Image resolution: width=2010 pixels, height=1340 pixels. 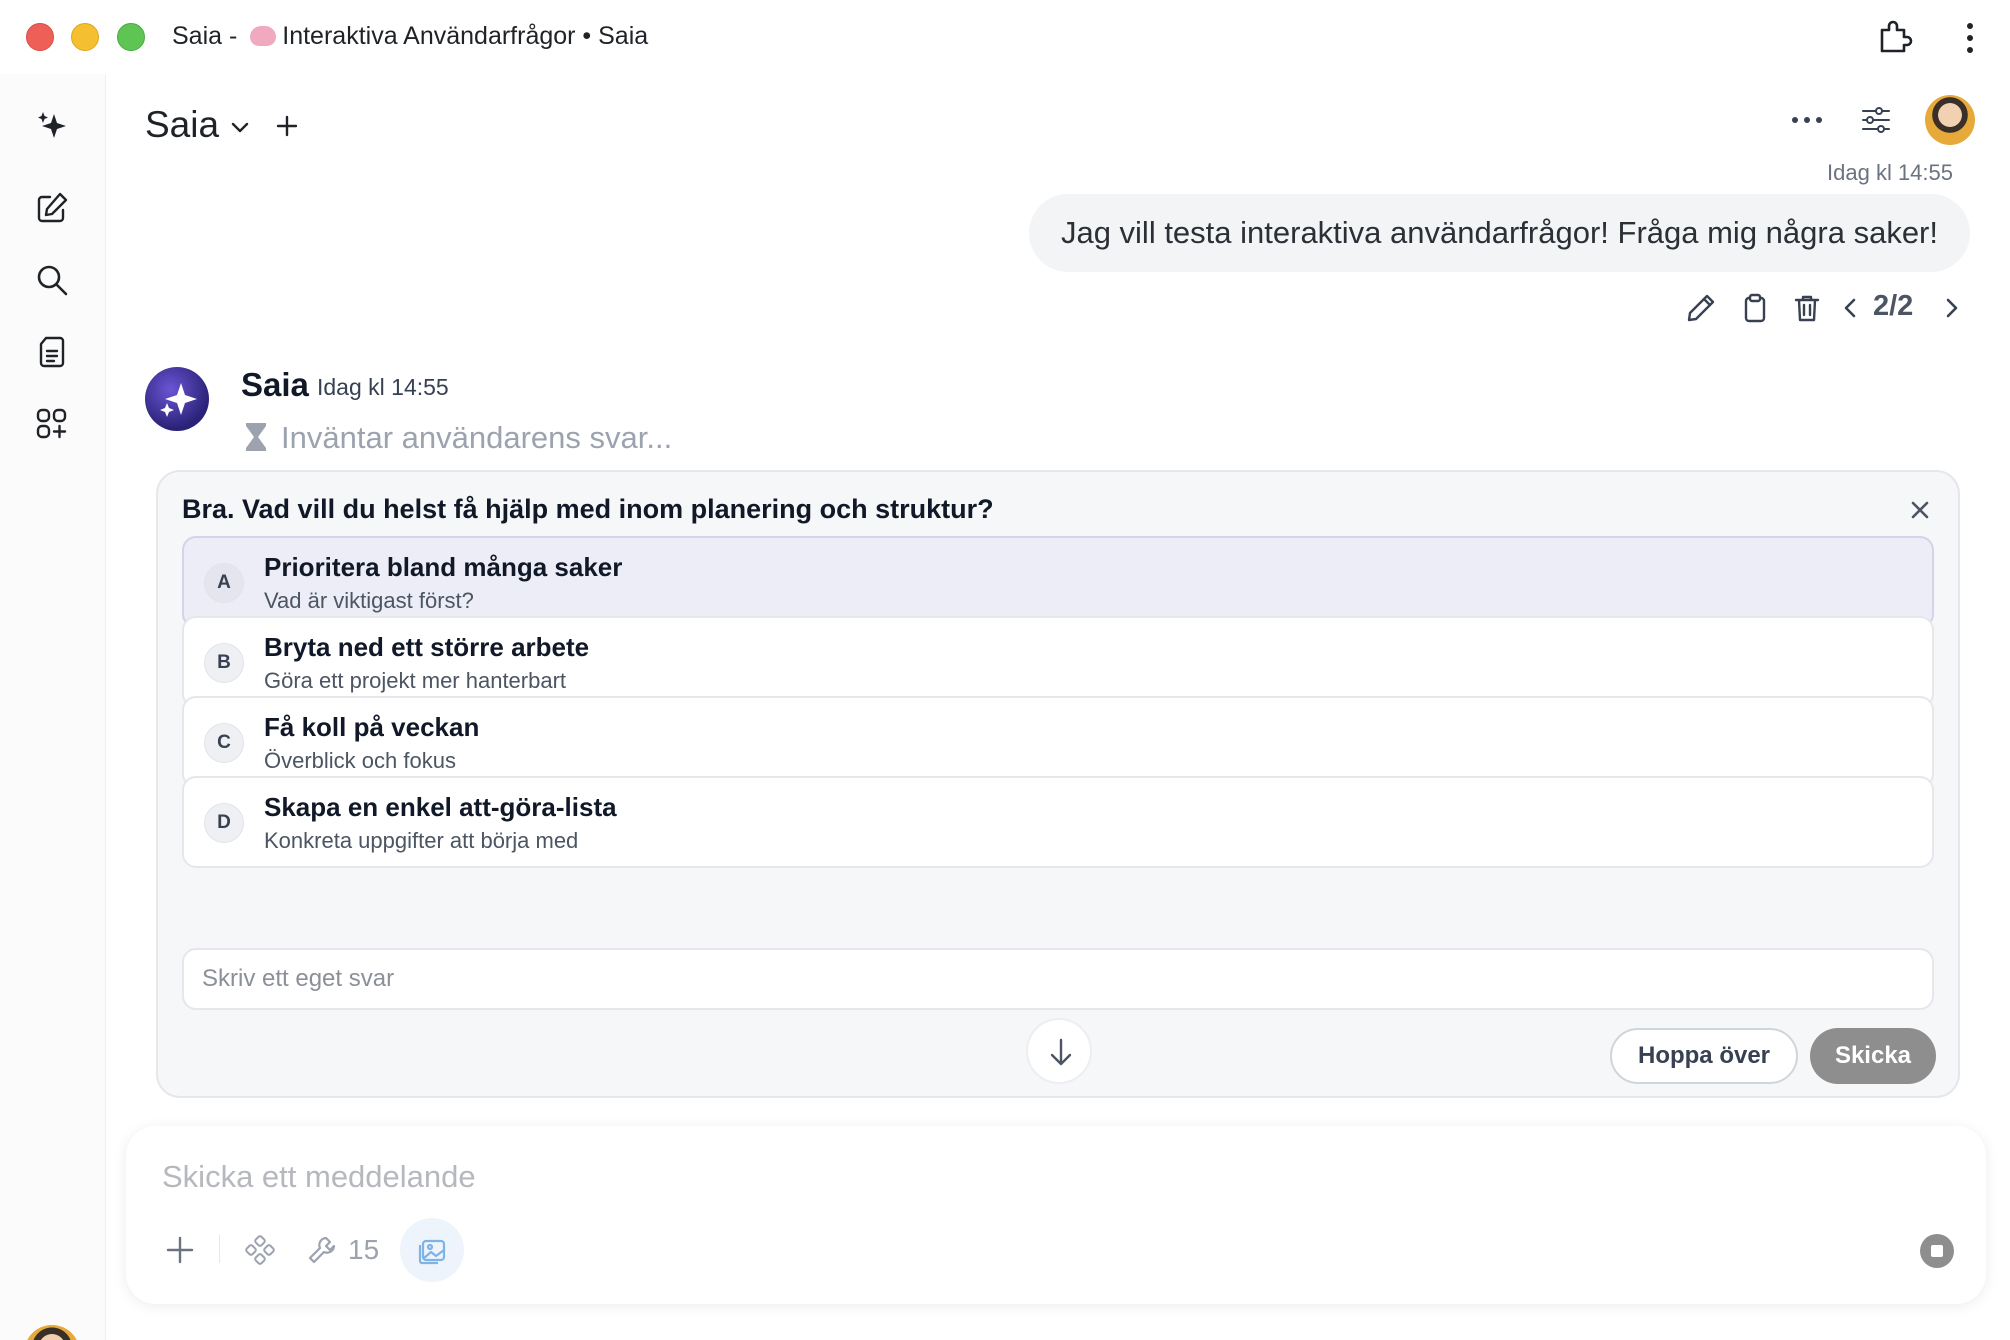 What do you see at coordinates (1012, 1177) in the screenshot?
I see `message-input` at bounding box center [1012, 1177].